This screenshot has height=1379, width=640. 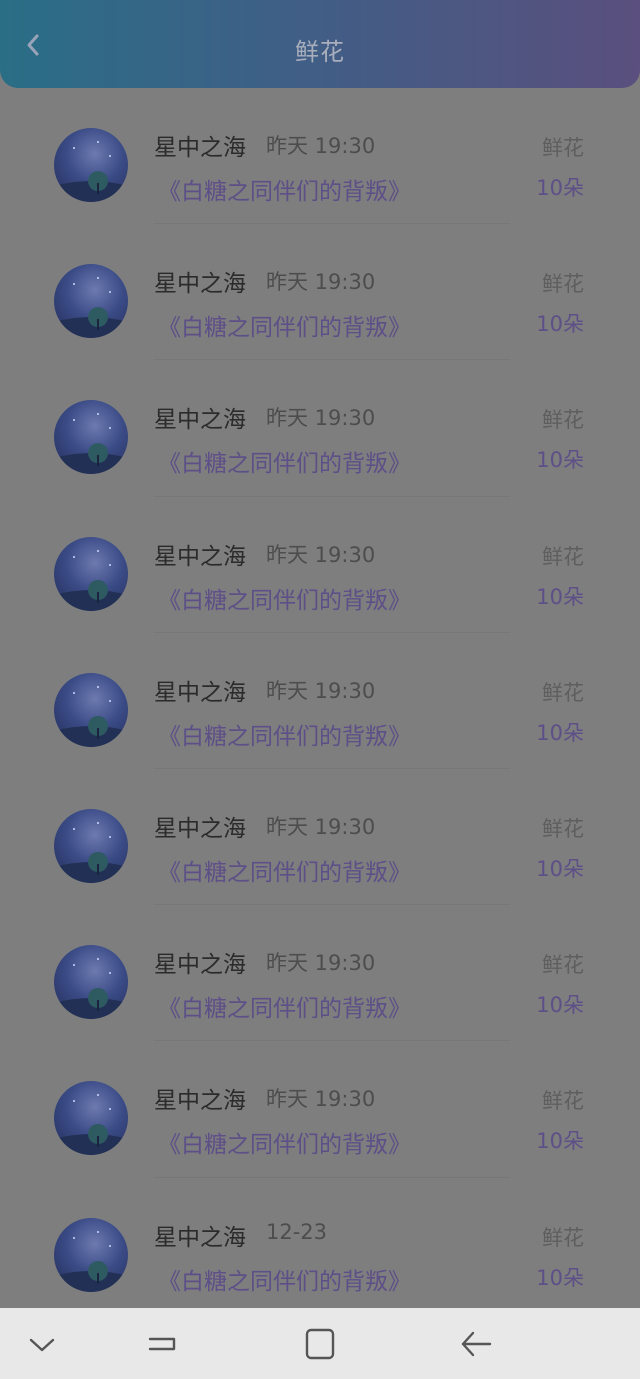 I want to click on home-icon, so click(x=320, y=1344).